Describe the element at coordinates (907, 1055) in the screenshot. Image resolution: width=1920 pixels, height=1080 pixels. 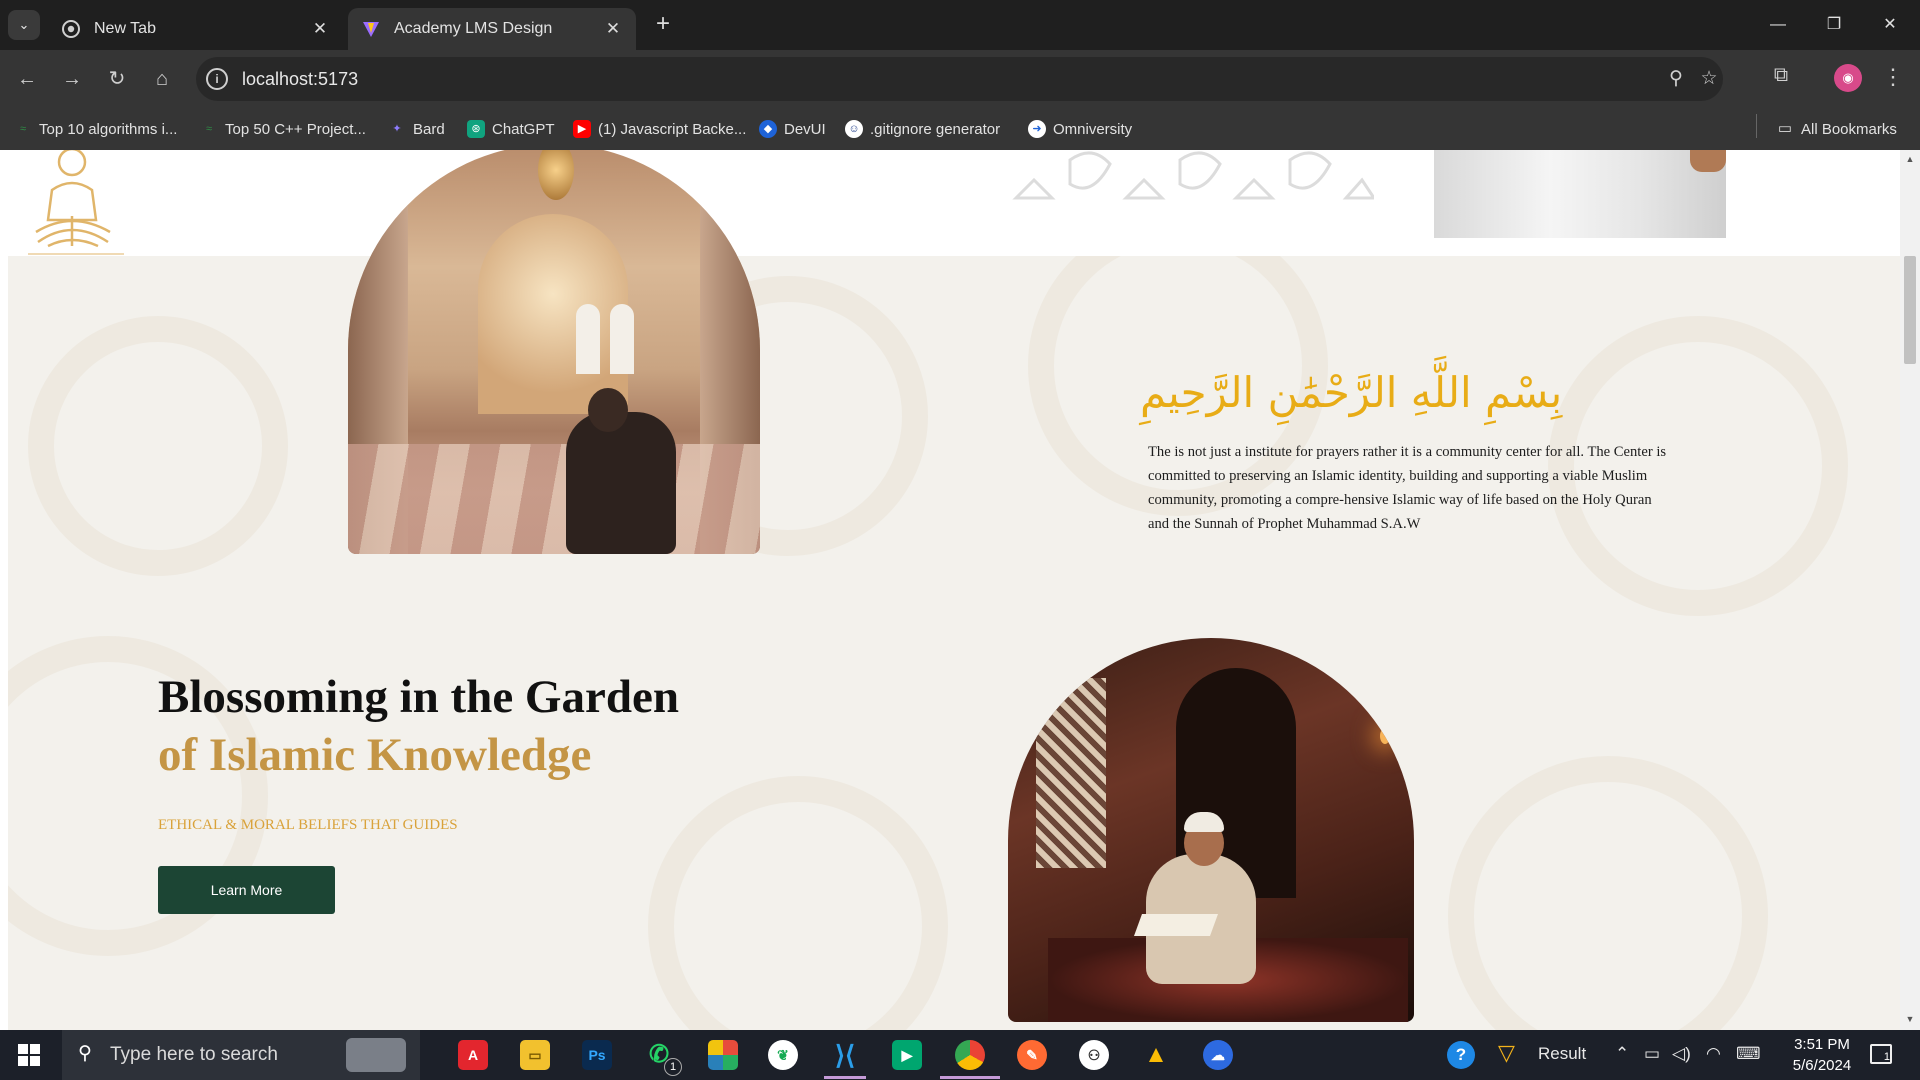
I see `meet-icon: ▶` at that location.